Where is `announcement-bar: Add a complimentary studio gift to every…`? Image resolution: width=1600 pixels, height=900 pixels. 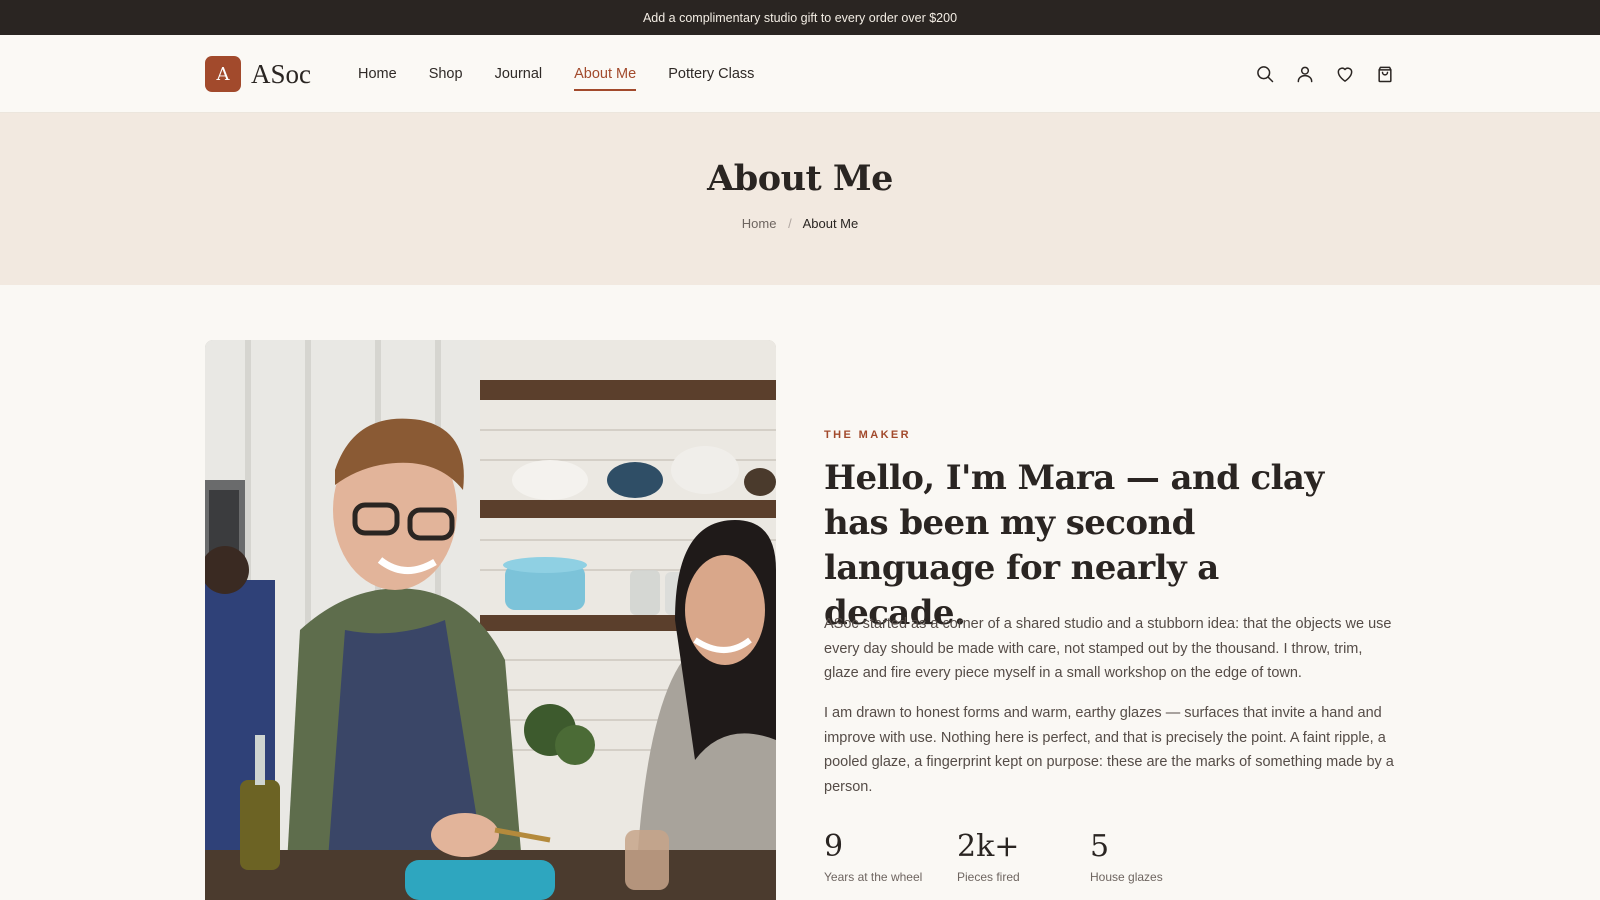 announcement-bar: Add a complimentary studio gift to every… is located at coordinates (800, 17).